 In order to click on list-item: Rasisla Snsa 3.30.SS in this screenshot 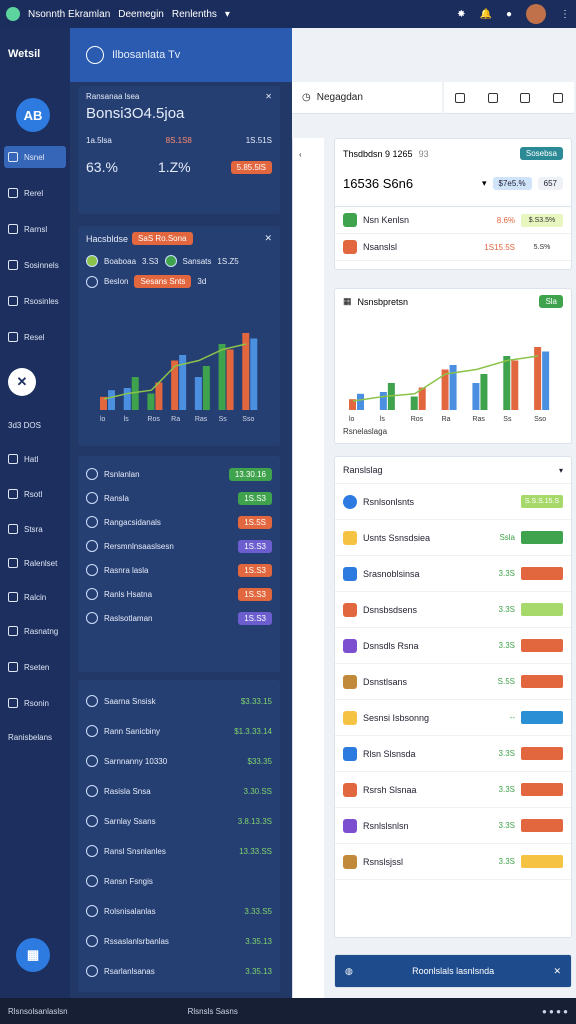, I will do `click(179, 791)`.